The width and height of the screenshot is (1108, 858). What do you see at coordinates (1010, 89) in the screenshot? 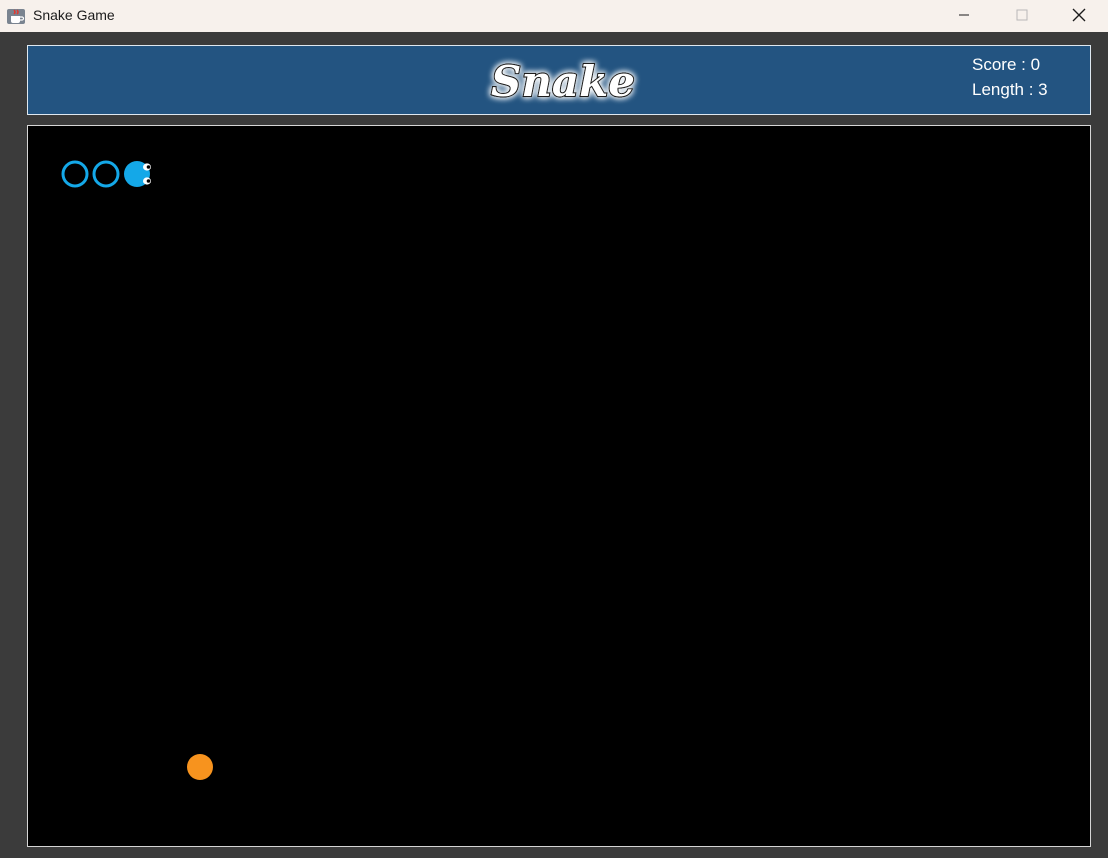
I see `length-display: Length : 3` at bounding box center [1010, 89].